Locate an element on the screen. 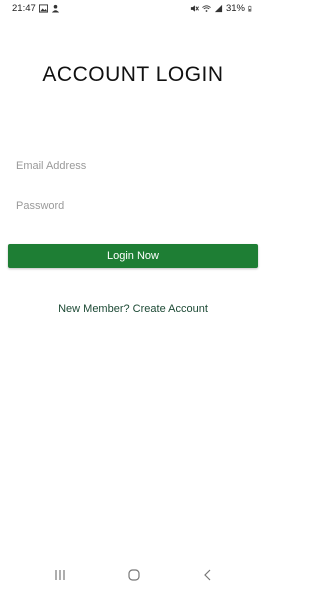 This screenshot has height=592, width=320. navigation-bar is located at coordinates (133, 575).